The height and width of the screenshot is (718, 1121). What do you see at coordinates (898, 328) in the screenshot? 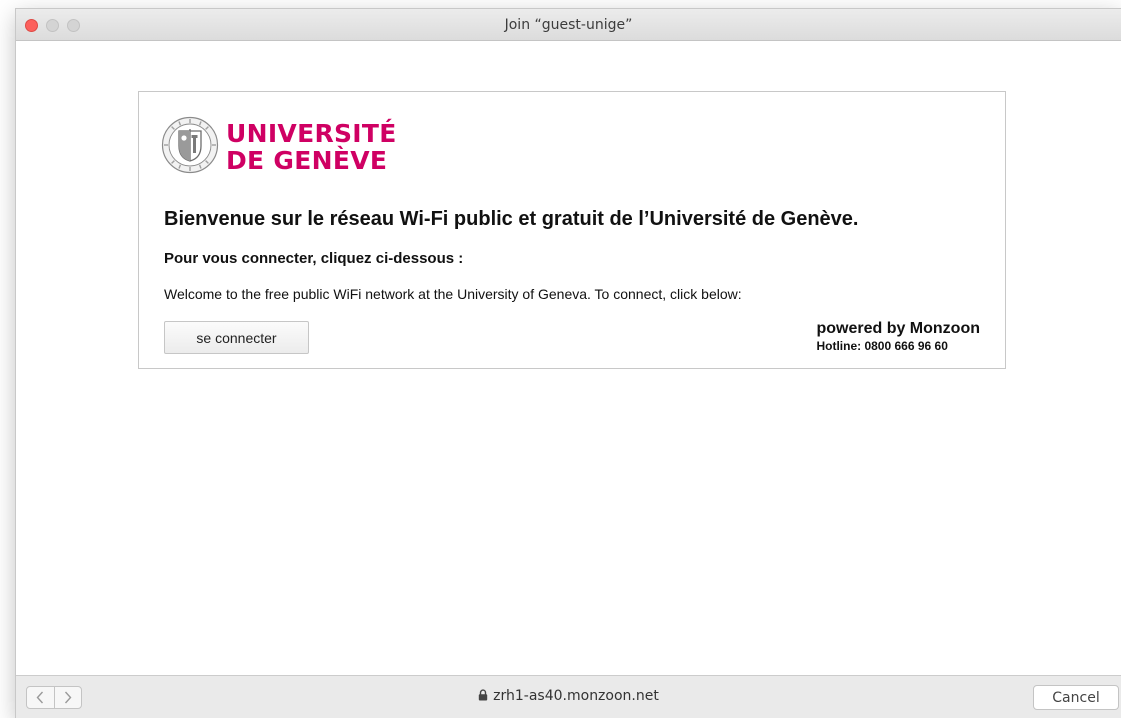
I see `powered-by-label: powered by Monzoon` at bounding box center [898, 328].